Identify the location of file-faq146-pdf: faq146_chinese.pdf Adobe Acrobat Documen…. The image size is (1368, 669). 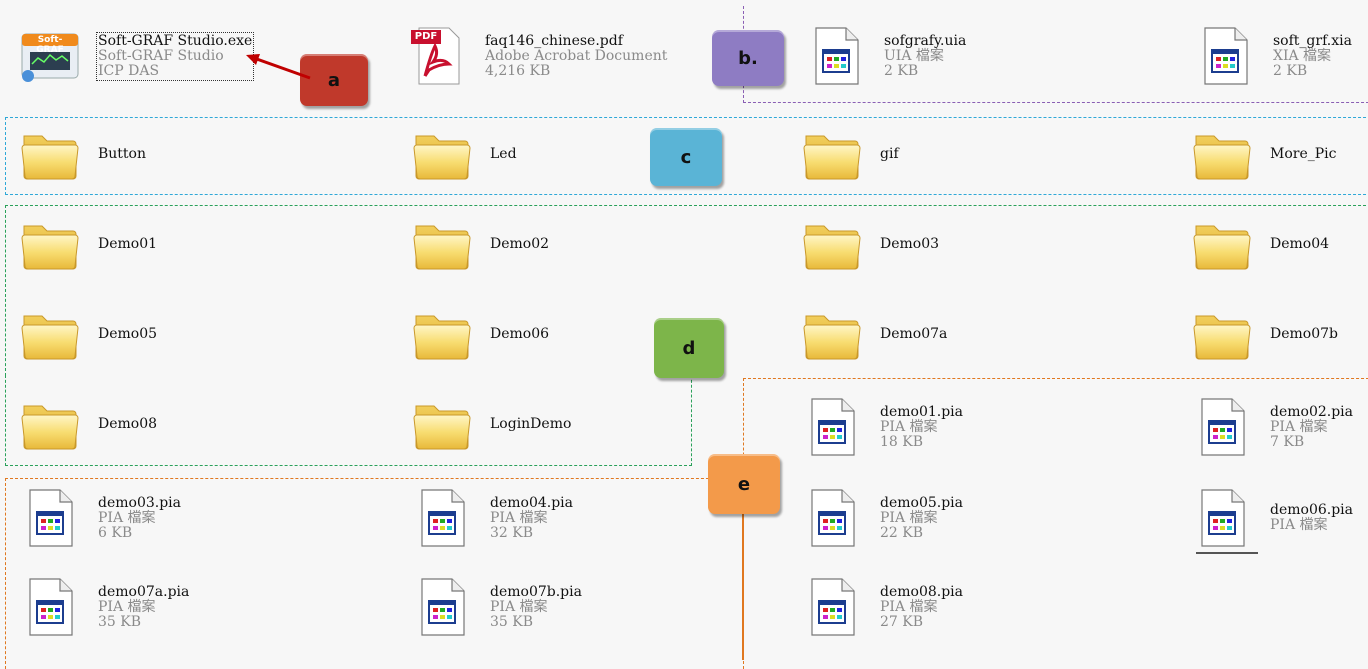
(536, 56).